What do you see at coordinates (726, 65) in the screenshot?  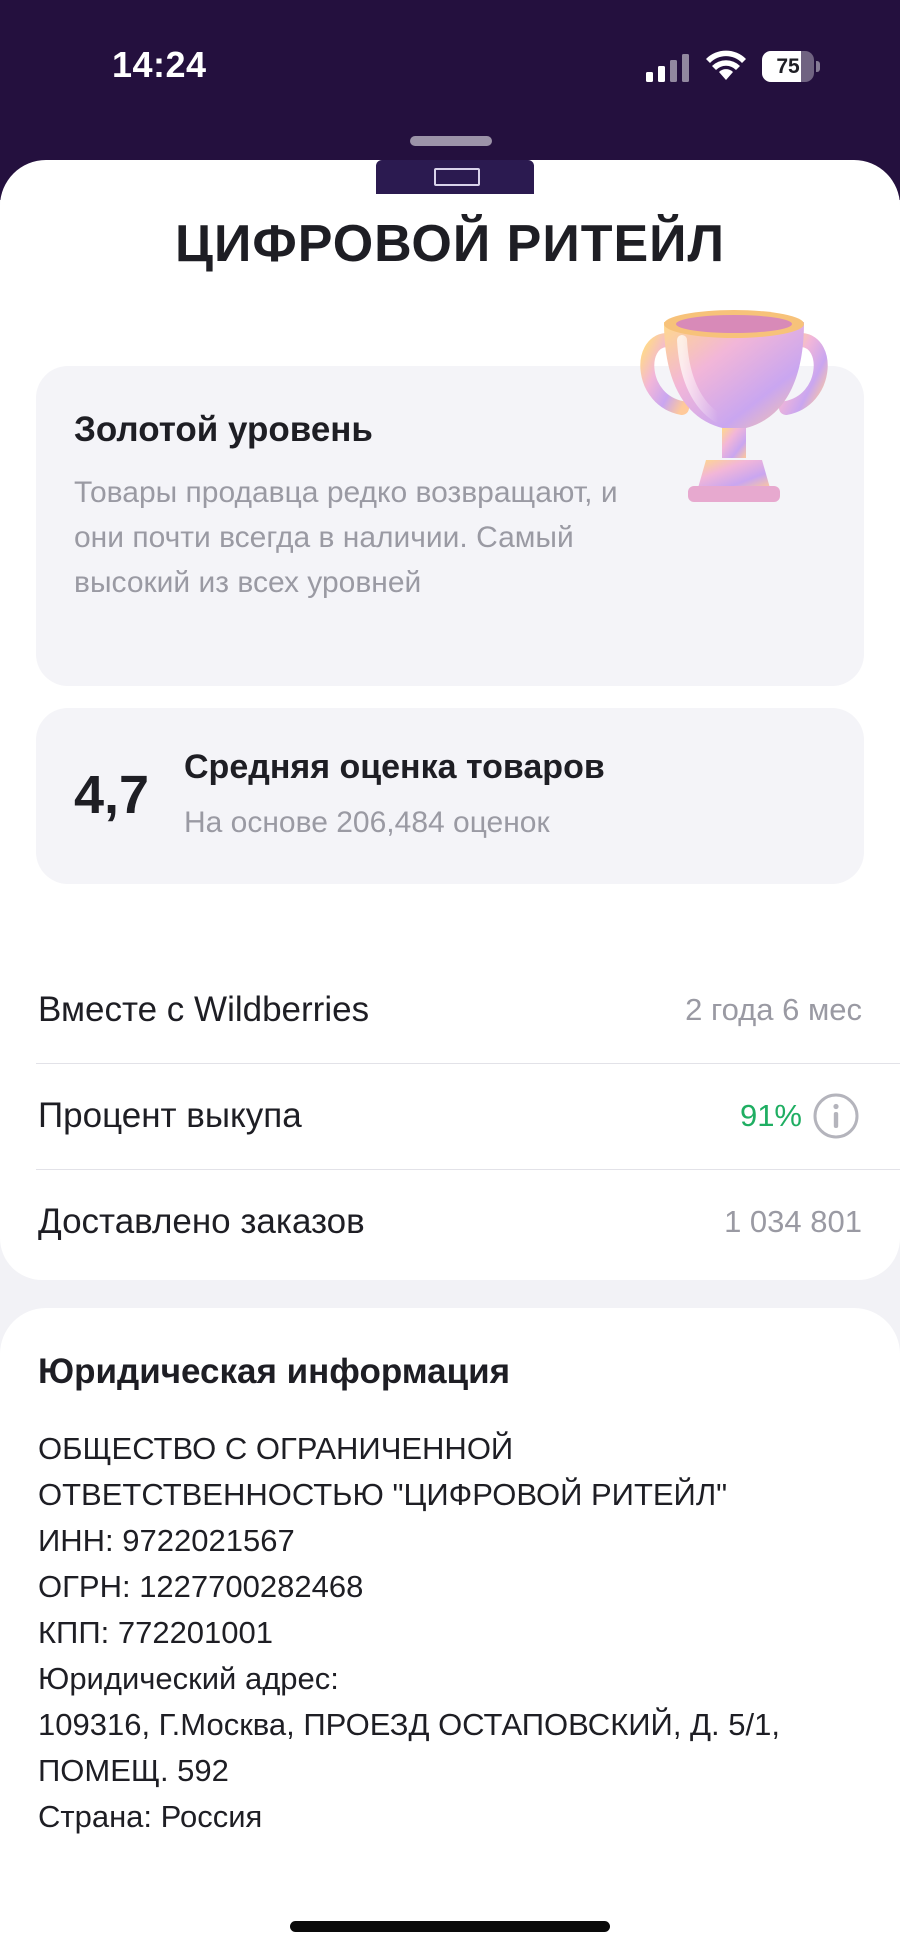 I see `wifi-icon` at bounding box center [726, 65].